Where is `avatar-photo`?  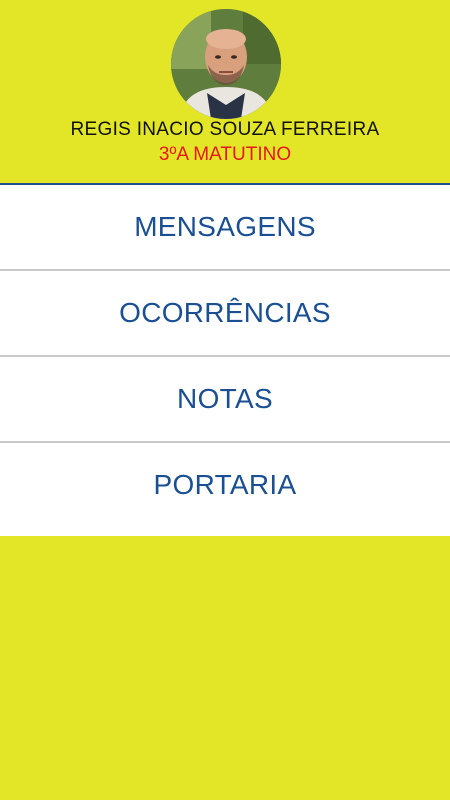 avatar-photo is located at coordinates (226, 64).